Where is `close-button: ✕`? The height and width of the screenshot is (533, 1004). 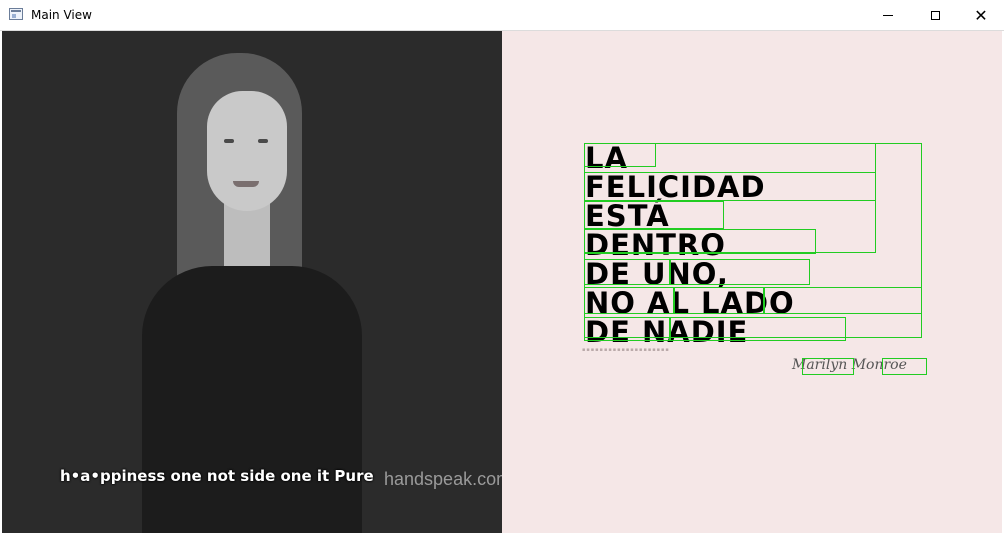 close-button: ✕ is located at coordinates (981, 15).